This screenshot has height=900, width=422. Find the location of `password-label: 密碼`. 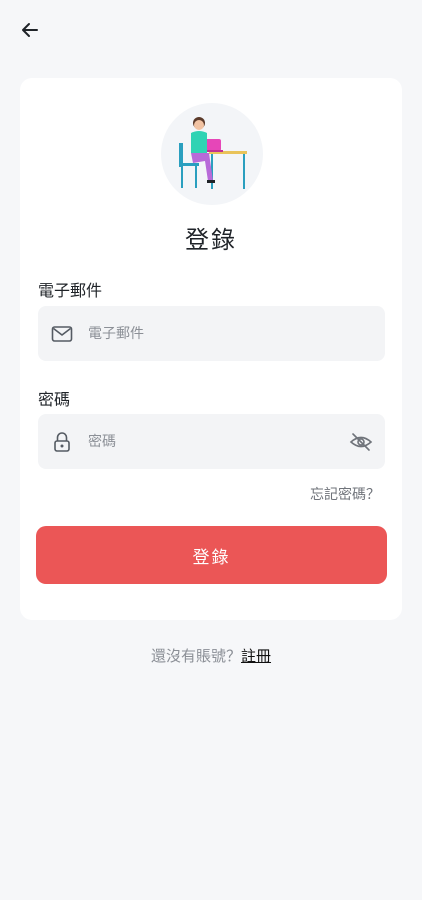

password-label: 密碼 is located at coordinates (54, 399).